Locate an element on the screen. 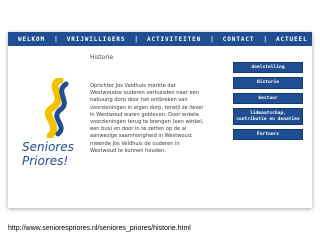 This screenshot has height=240, width=320. sidebar-button-doelstelling: doelstelling is located at coordinates (268, 68).